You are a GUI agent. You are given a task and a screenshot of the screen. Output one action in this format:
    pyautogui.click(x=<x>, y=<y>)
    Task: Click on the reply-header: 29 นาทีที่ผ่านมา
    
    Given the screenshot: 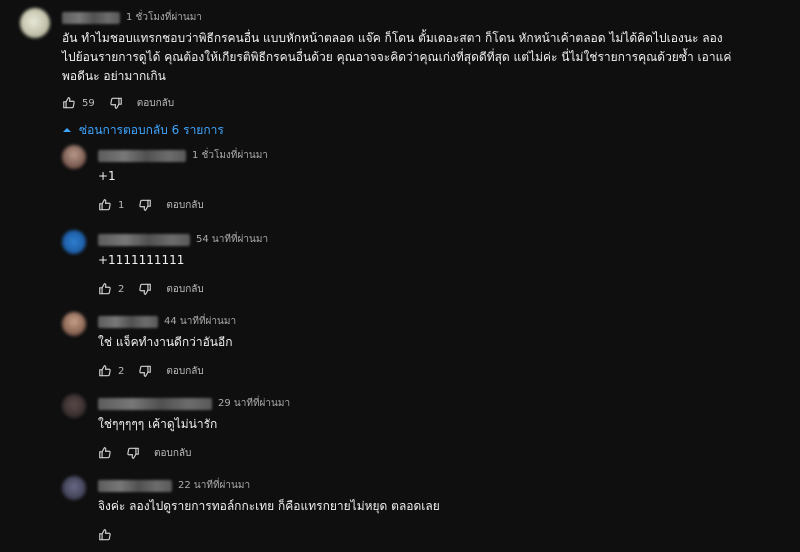 What is the action you would take?
    pyautogui.click(x=194, y=403)
    